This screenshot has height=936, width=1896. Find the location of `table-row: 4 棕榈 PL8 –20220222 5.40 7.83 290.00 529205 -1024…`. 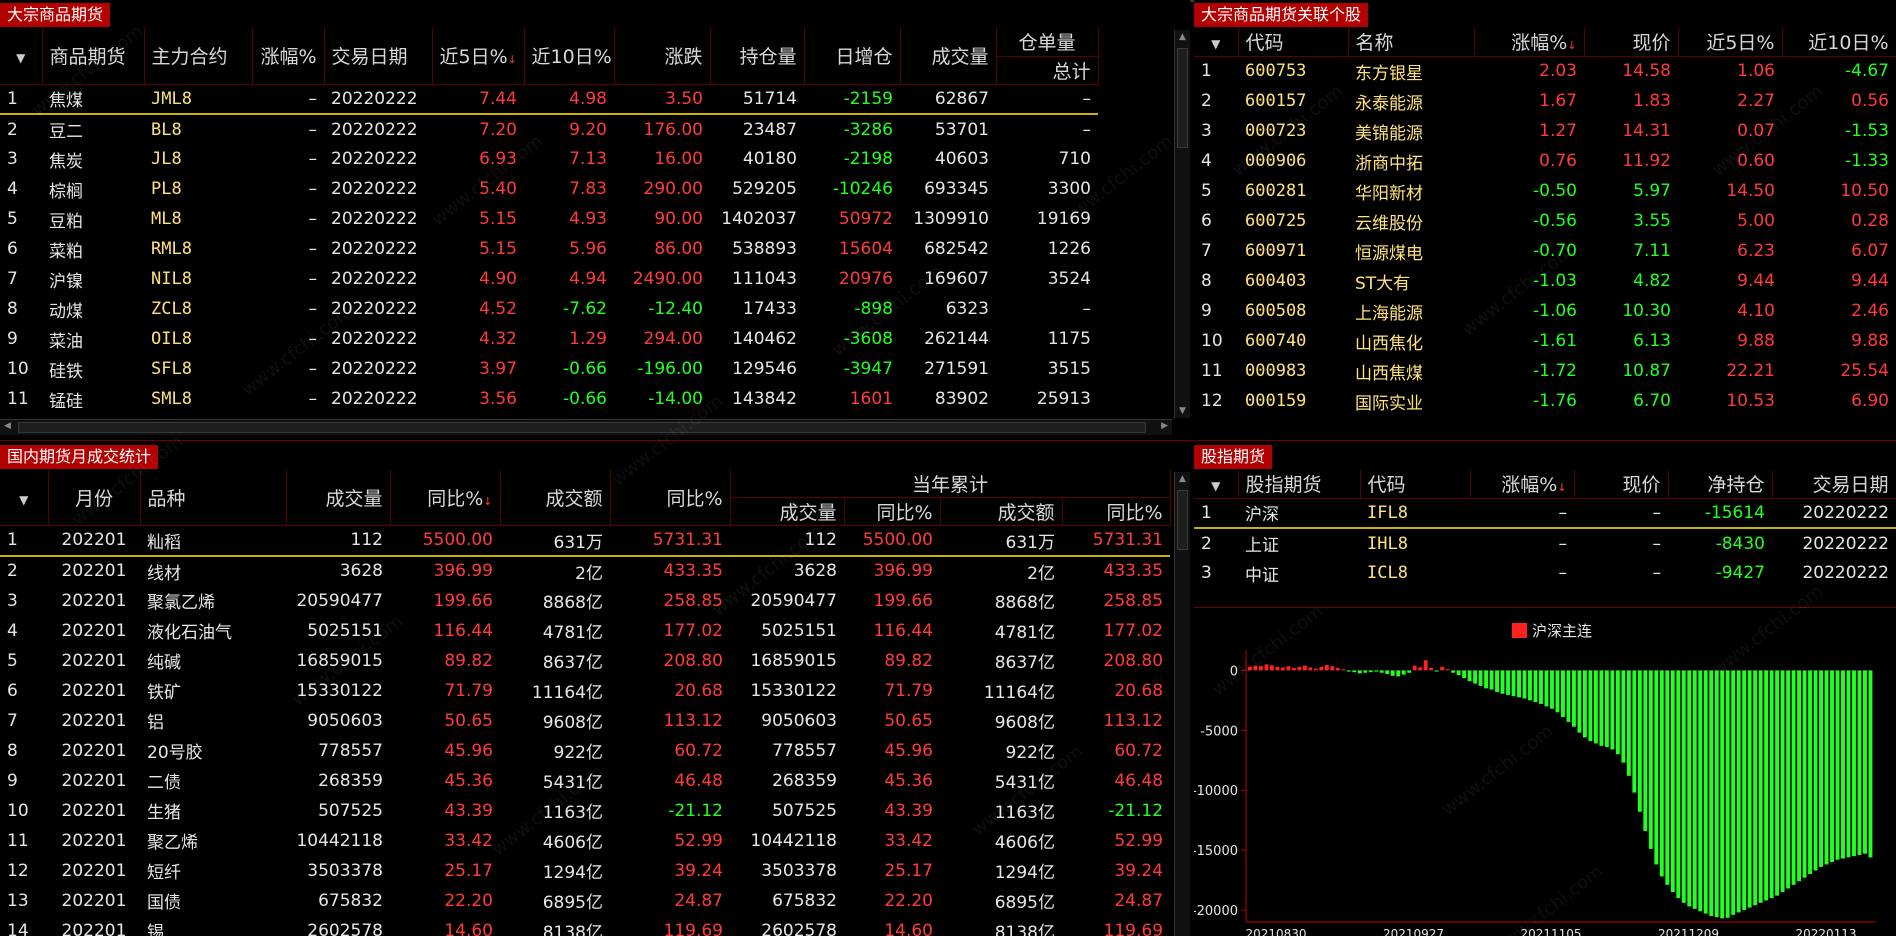

table-row: 4 棕榈 PL8 –20220222 5.40 7.83 290.00 529205 -1024… is located at coordinates (549, 189).